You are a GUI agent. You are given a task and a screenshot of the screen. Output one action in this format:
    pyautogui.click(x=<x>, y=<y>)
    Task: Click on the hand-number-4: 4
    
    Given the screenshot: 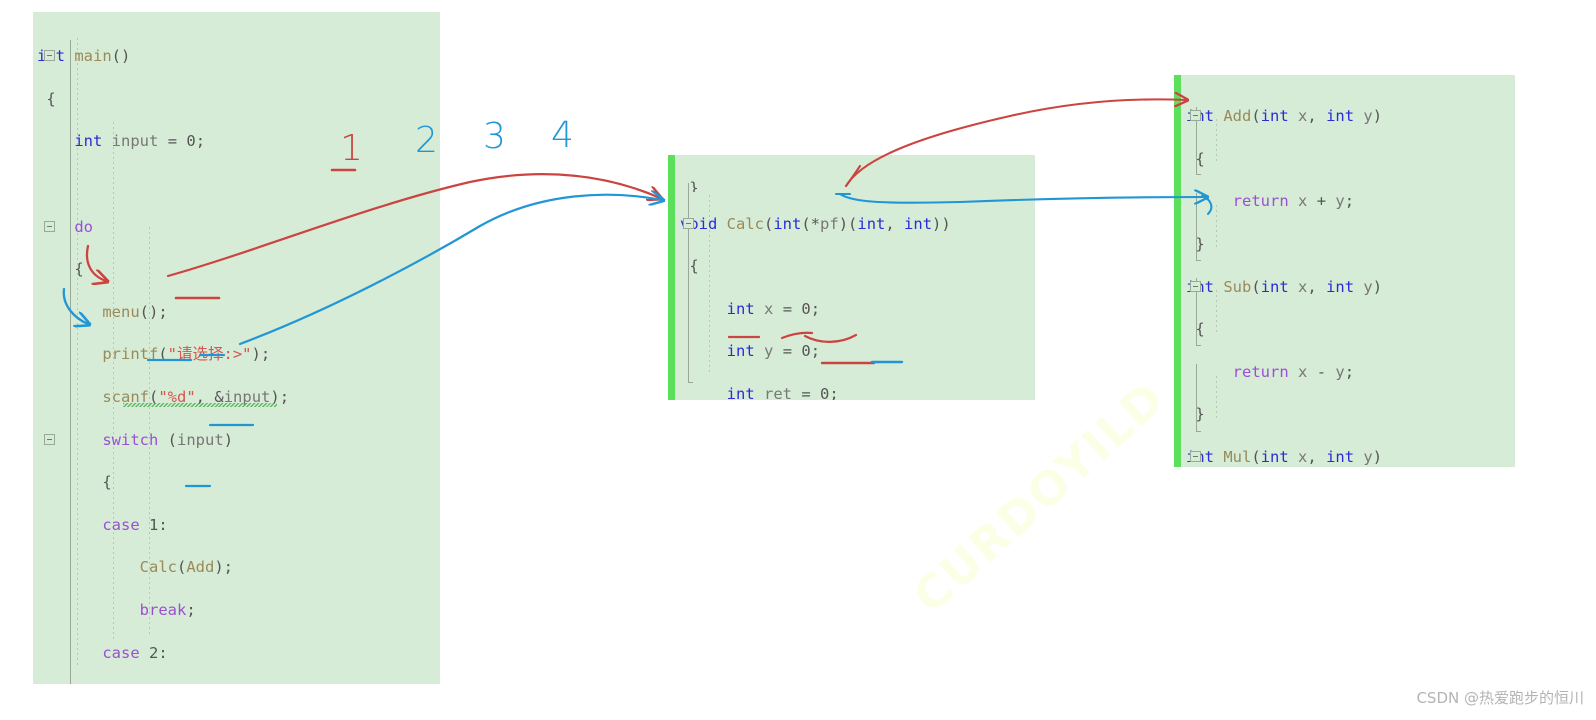 What is the action you would take?
    pyautogui.click(x=562, y=135)
    